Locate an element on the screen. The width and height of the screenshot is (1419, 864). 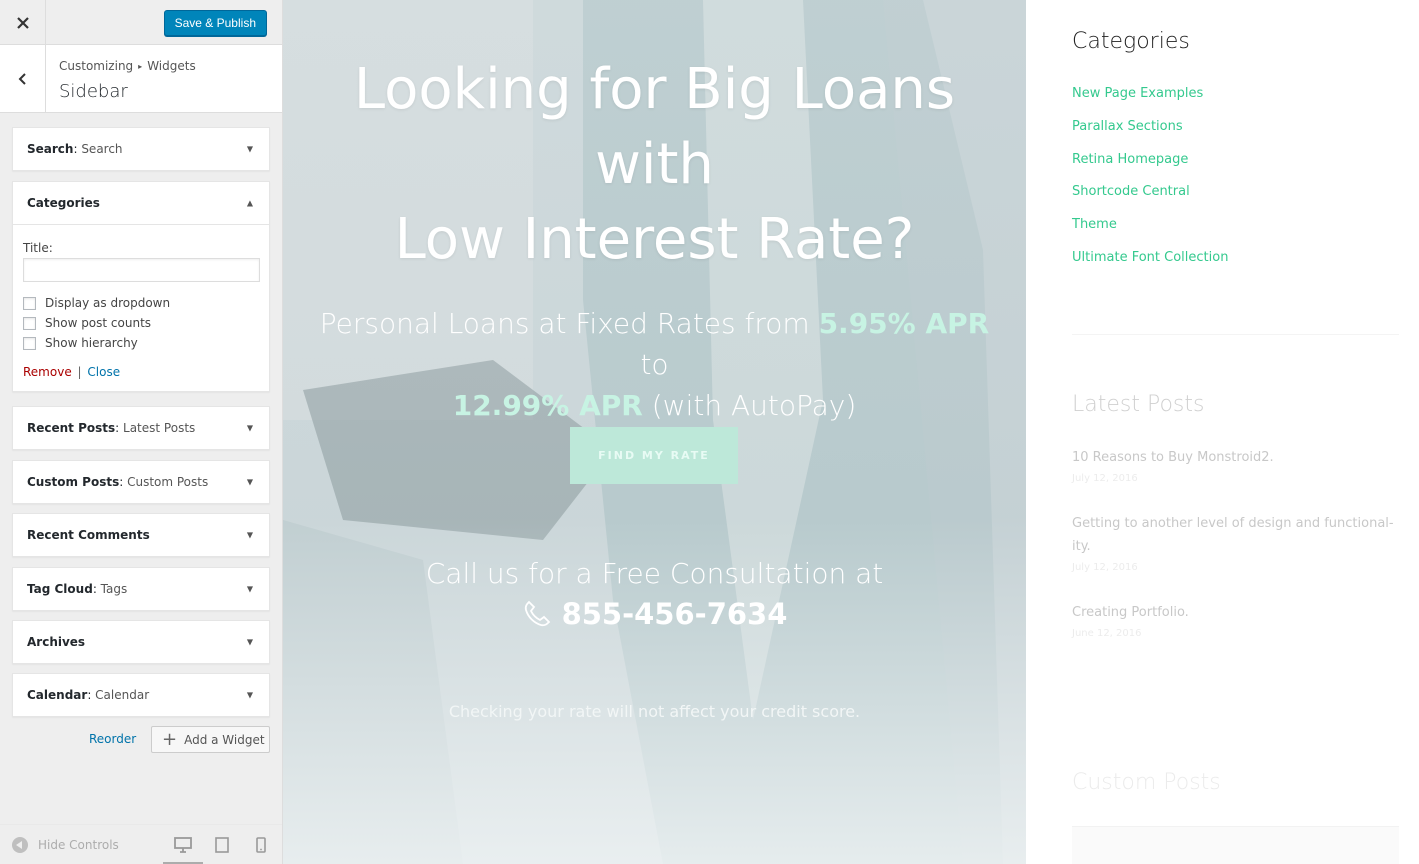
widget-subtitle: Search is located at coordinates (102, 149).